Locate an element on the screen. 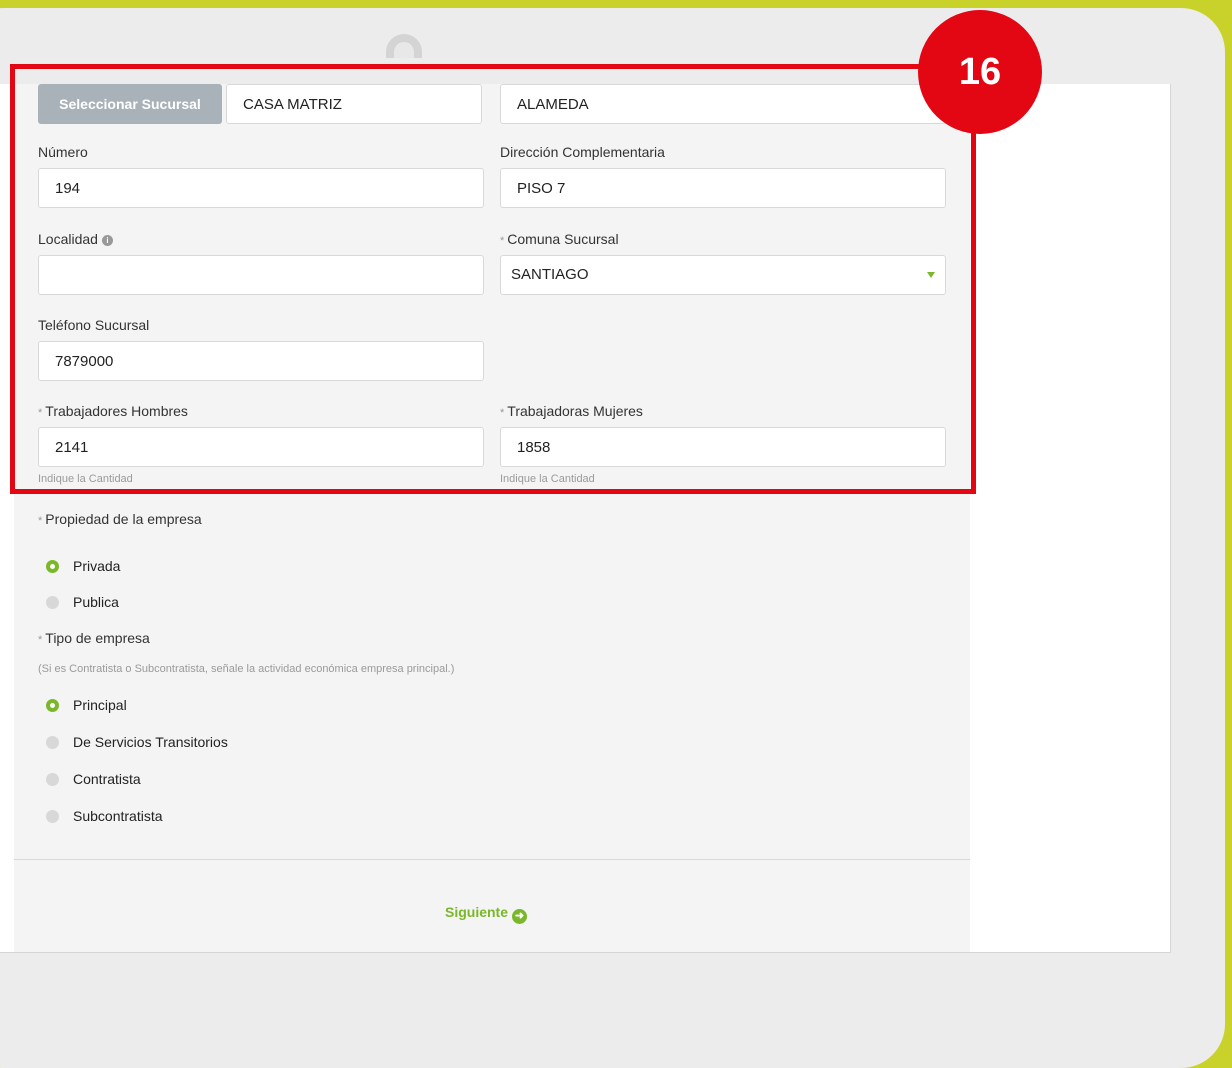 Image resolution: width=1232 pixels, height=1068 pixels. tipo-label: * Tipo de empresa is located at coordinates (94, 638).